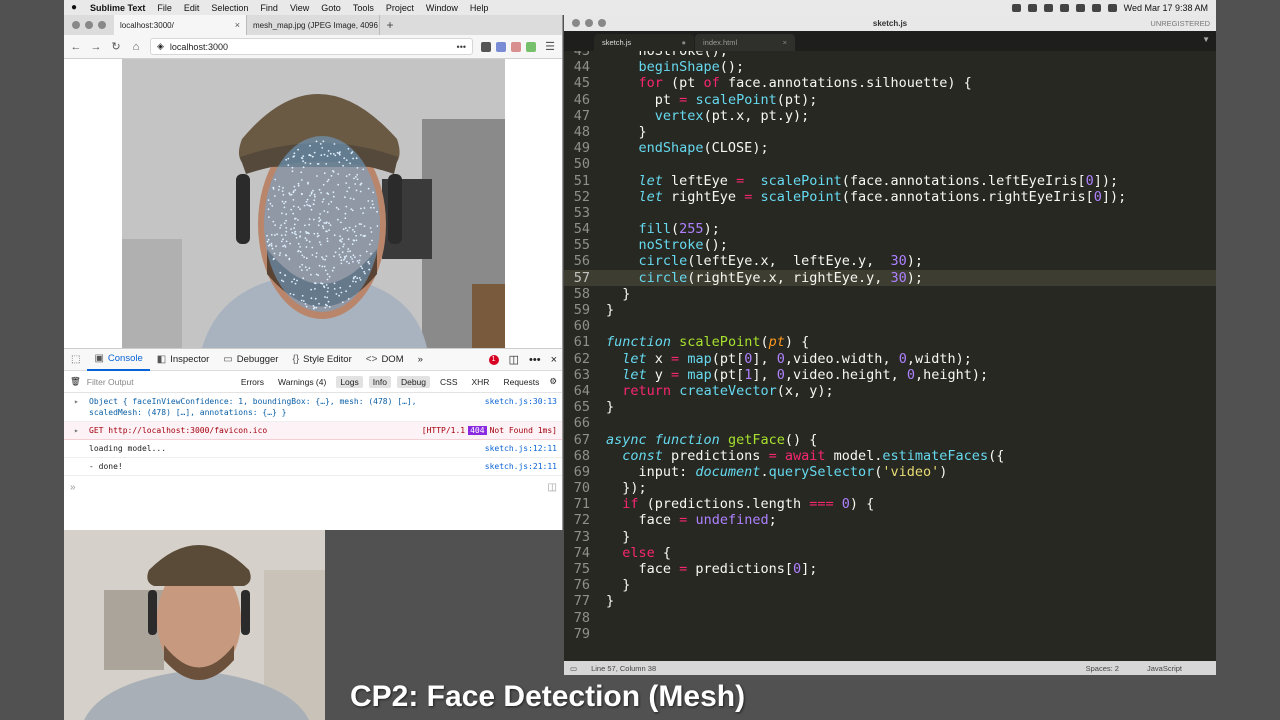  Describe the element at coordinates (102, 25) in the screenshot. I see `zoom-window-button` at that location.